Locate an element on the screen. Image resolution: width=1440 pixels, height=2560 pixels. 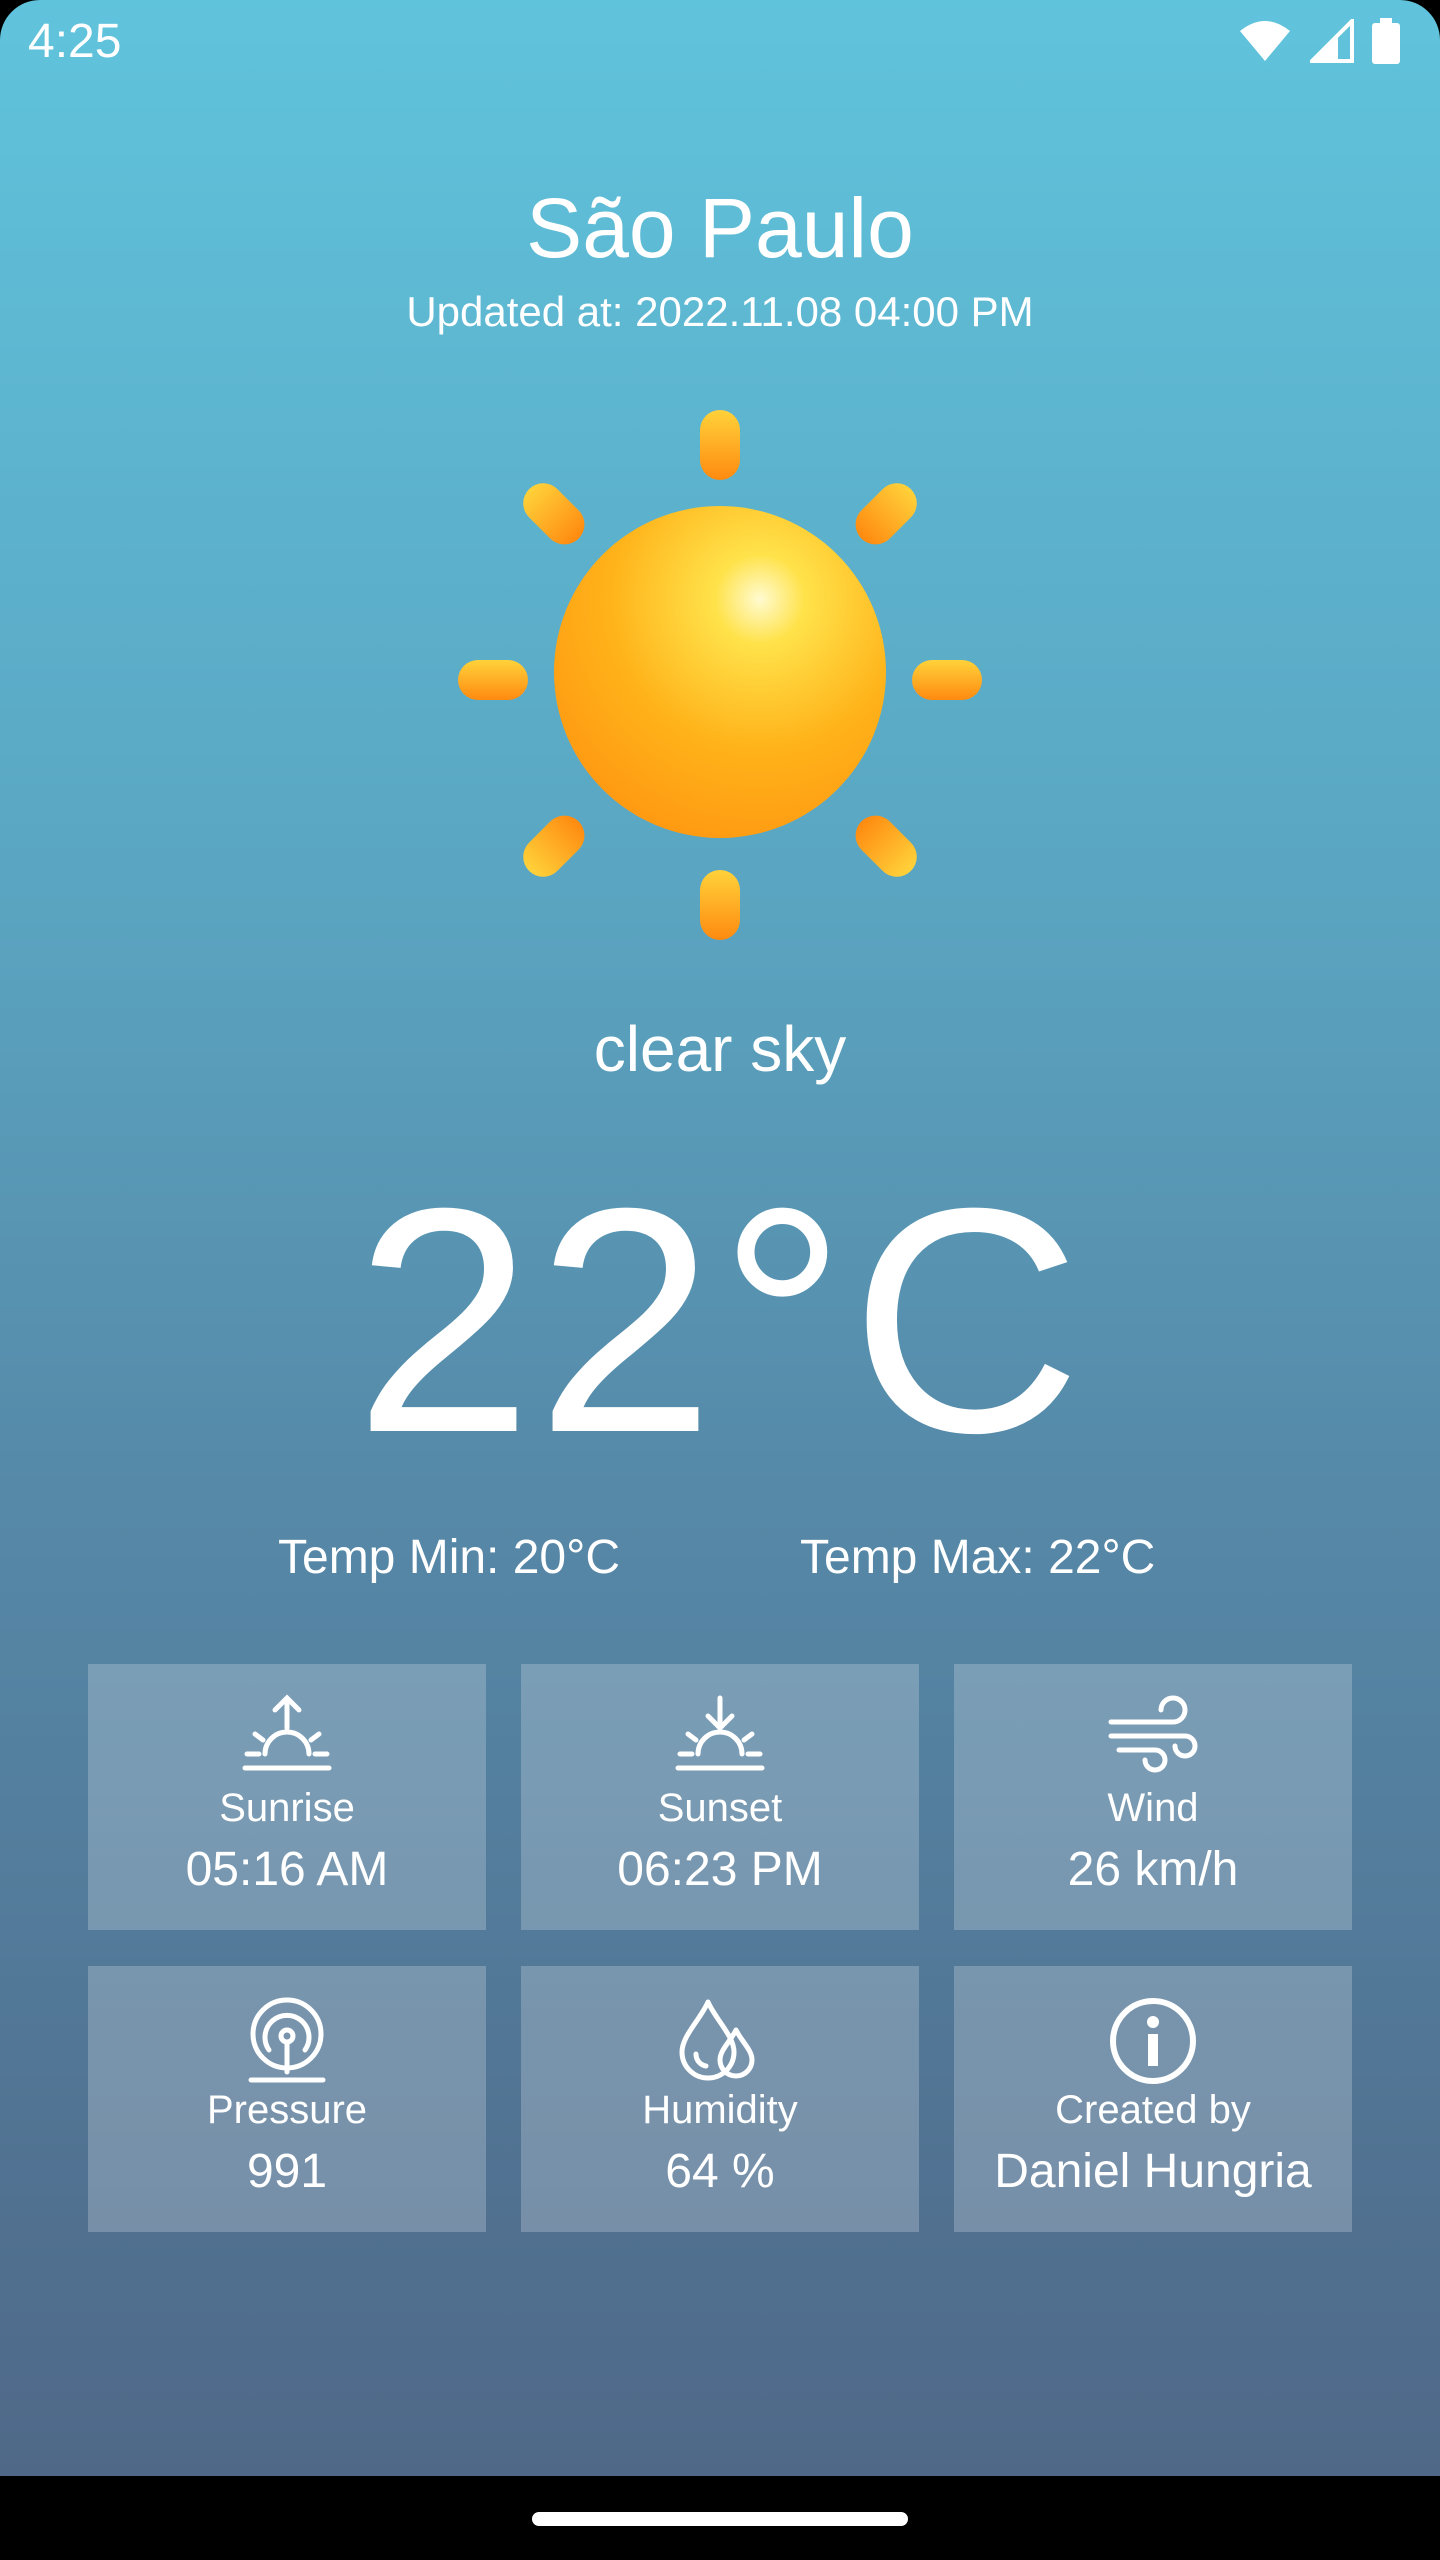
created-by-card: Created by Daniel Hungria is located at coordinates (1153, 2099).